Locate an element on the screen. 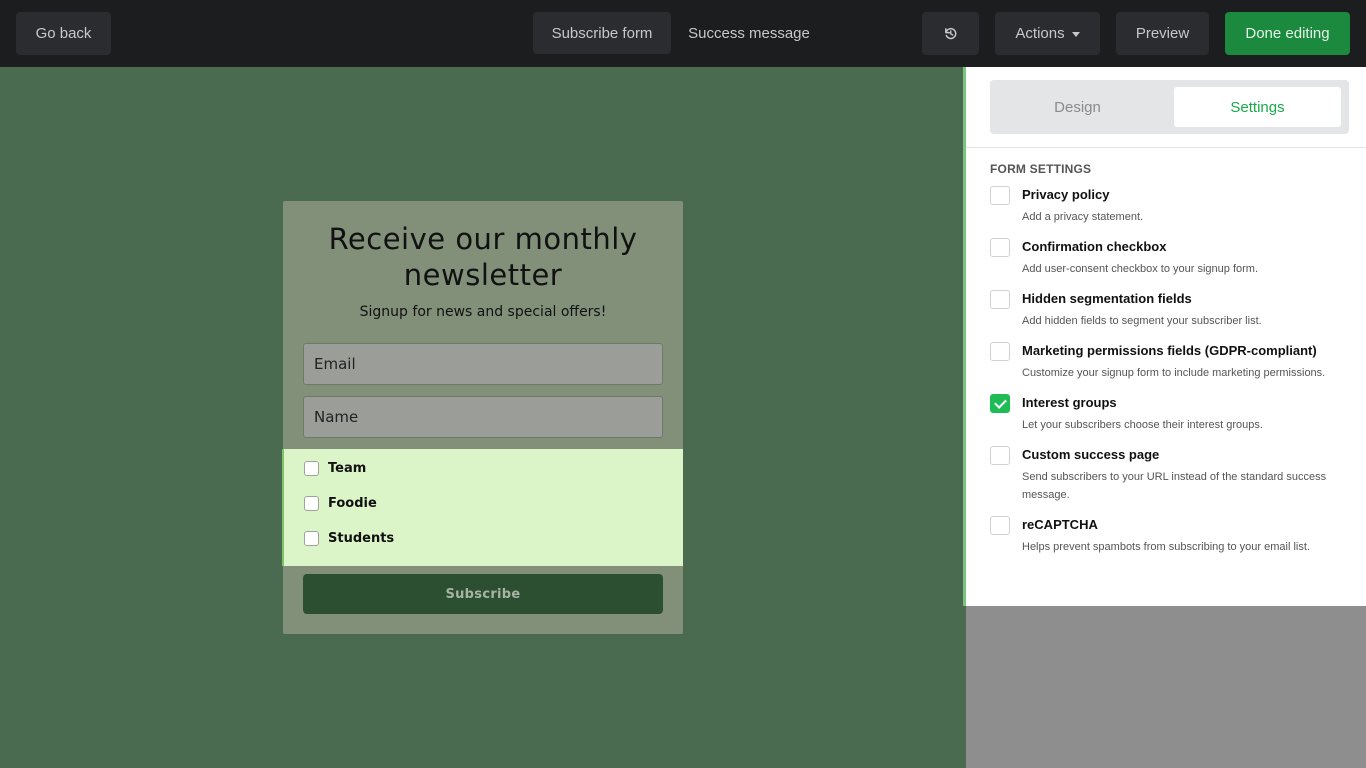  tab-success-message: Success message is located at coordinates (749, 33).